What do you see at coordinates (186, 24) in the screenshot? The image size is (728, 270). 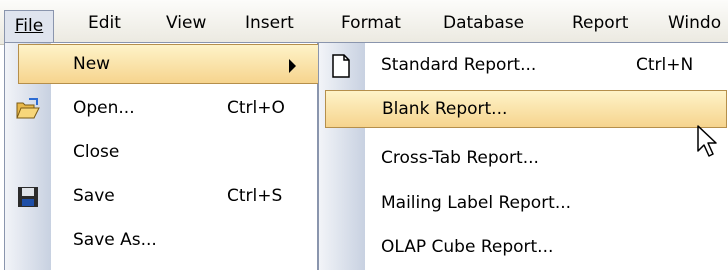 I see `menu-view: View` at bounding box center [186, 24].